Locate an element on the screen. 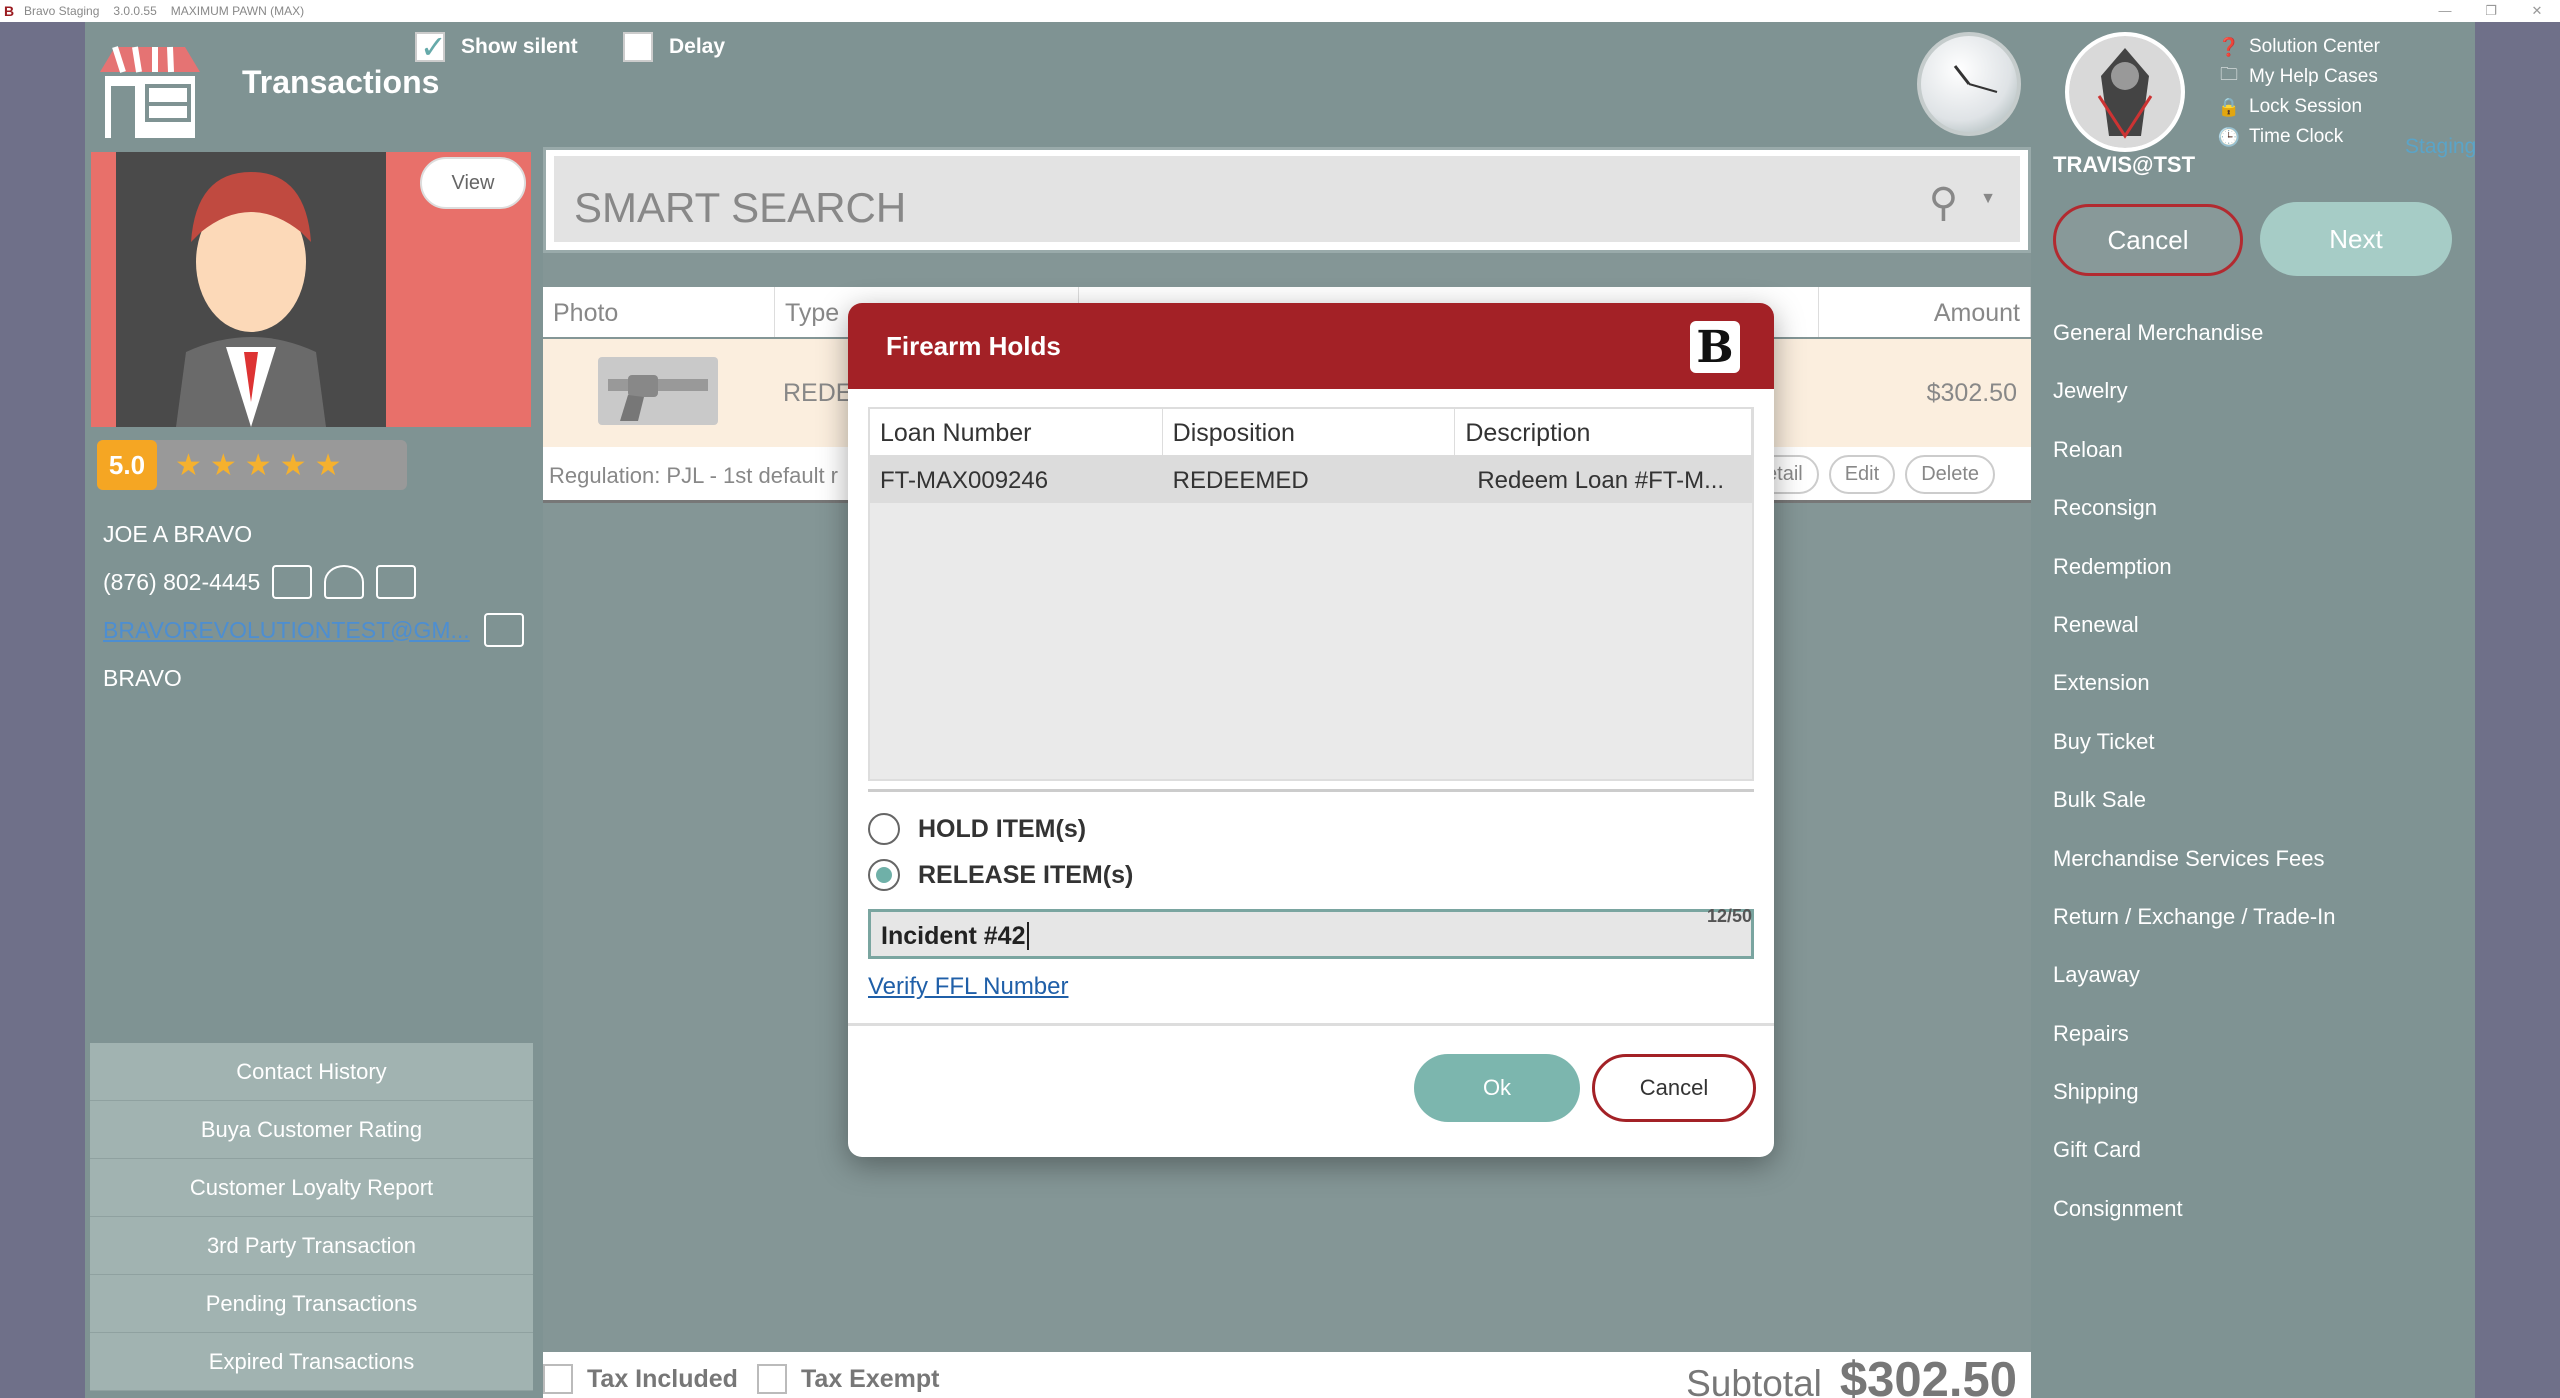 This screenshot has width=2560, height=1398. text-cursor is located at coordinates (1027, 936).